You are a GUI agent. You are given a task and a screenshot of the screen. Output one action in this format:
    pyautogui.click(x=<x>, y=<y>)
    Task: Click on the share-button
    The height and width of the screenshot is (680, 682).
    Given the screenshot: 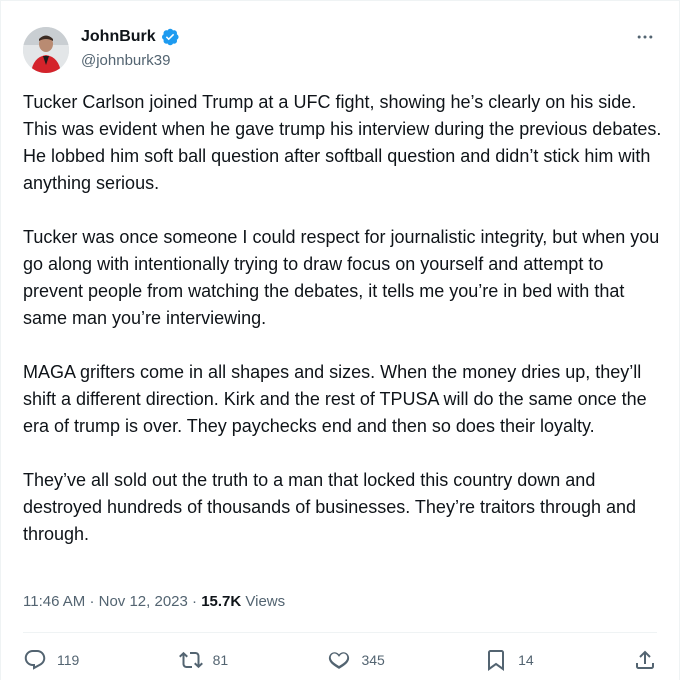 What is the action you would take?
    pyautogui.click(x=645, y=660)
    